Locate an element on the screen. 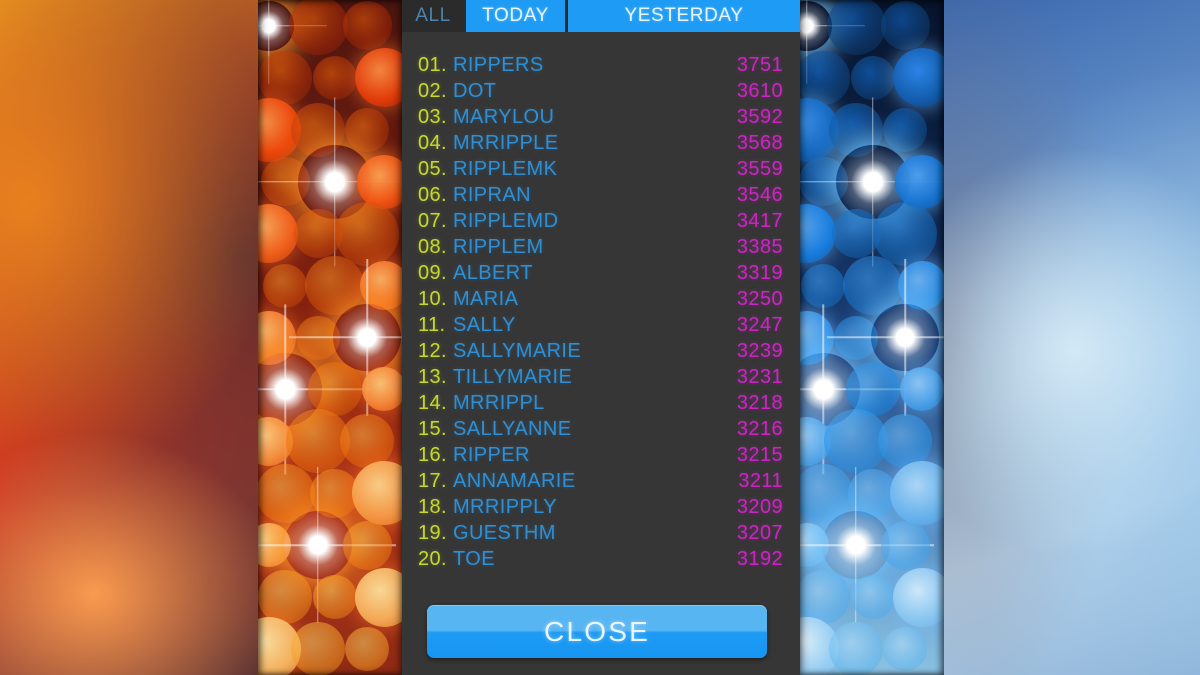 This screenshot has height=675, width=1200. row-player-name: RIPRAN is located at coordinates (492, 195).